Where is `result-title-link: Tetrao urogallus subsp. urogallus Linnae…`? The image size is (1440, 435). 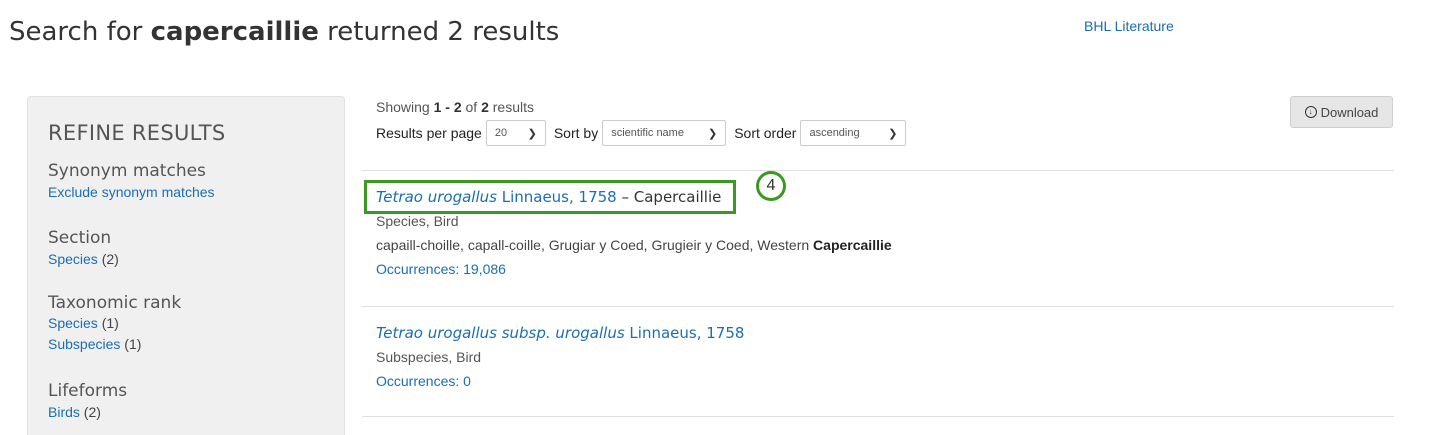 result-title-link: Tetrao urogallus subsp. urogallus Linnae… is located at coordinates (560, 333).